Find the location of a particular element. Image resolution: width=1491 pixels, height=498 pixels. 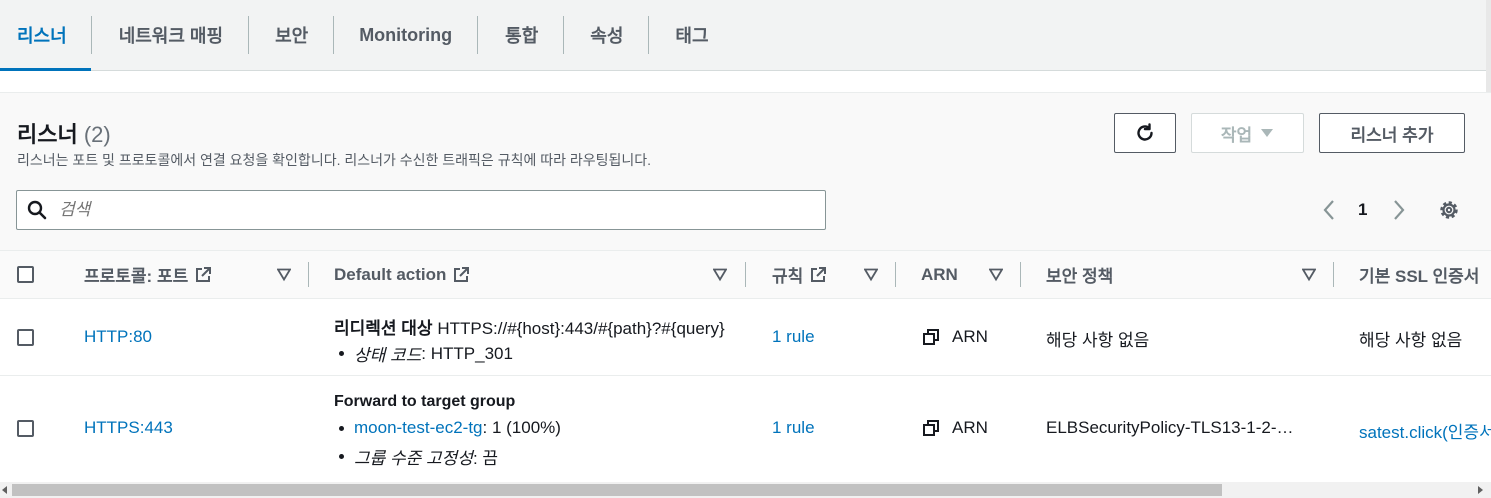

chevron-left-icon is located at coordinates (1328, 210).